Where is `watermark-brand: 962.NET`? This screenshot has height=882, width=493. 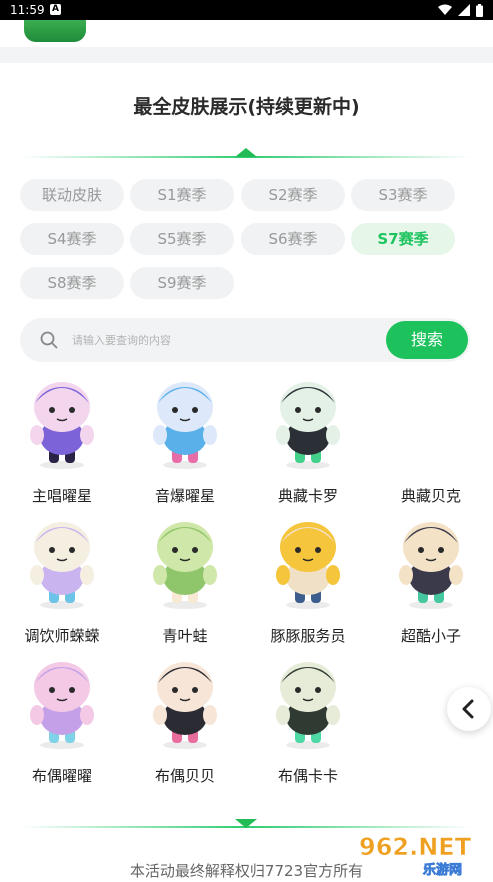 watermark-brand: 962.NET is located at coordinates (415, 847).